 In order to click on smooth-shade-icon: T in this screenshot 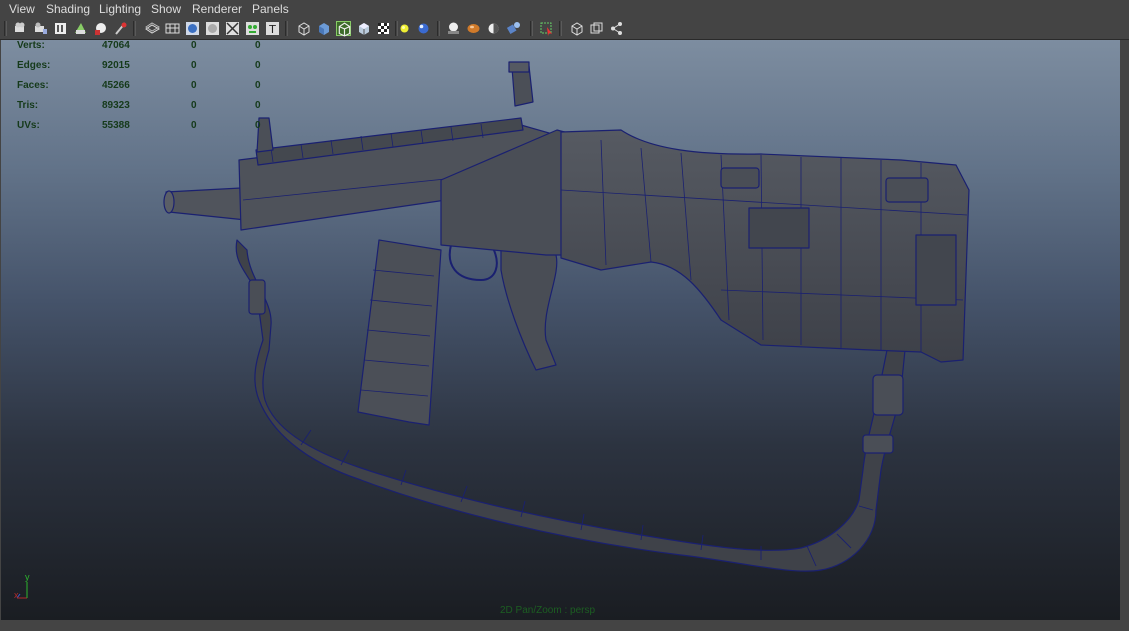, I will do `click(272, 28)`.